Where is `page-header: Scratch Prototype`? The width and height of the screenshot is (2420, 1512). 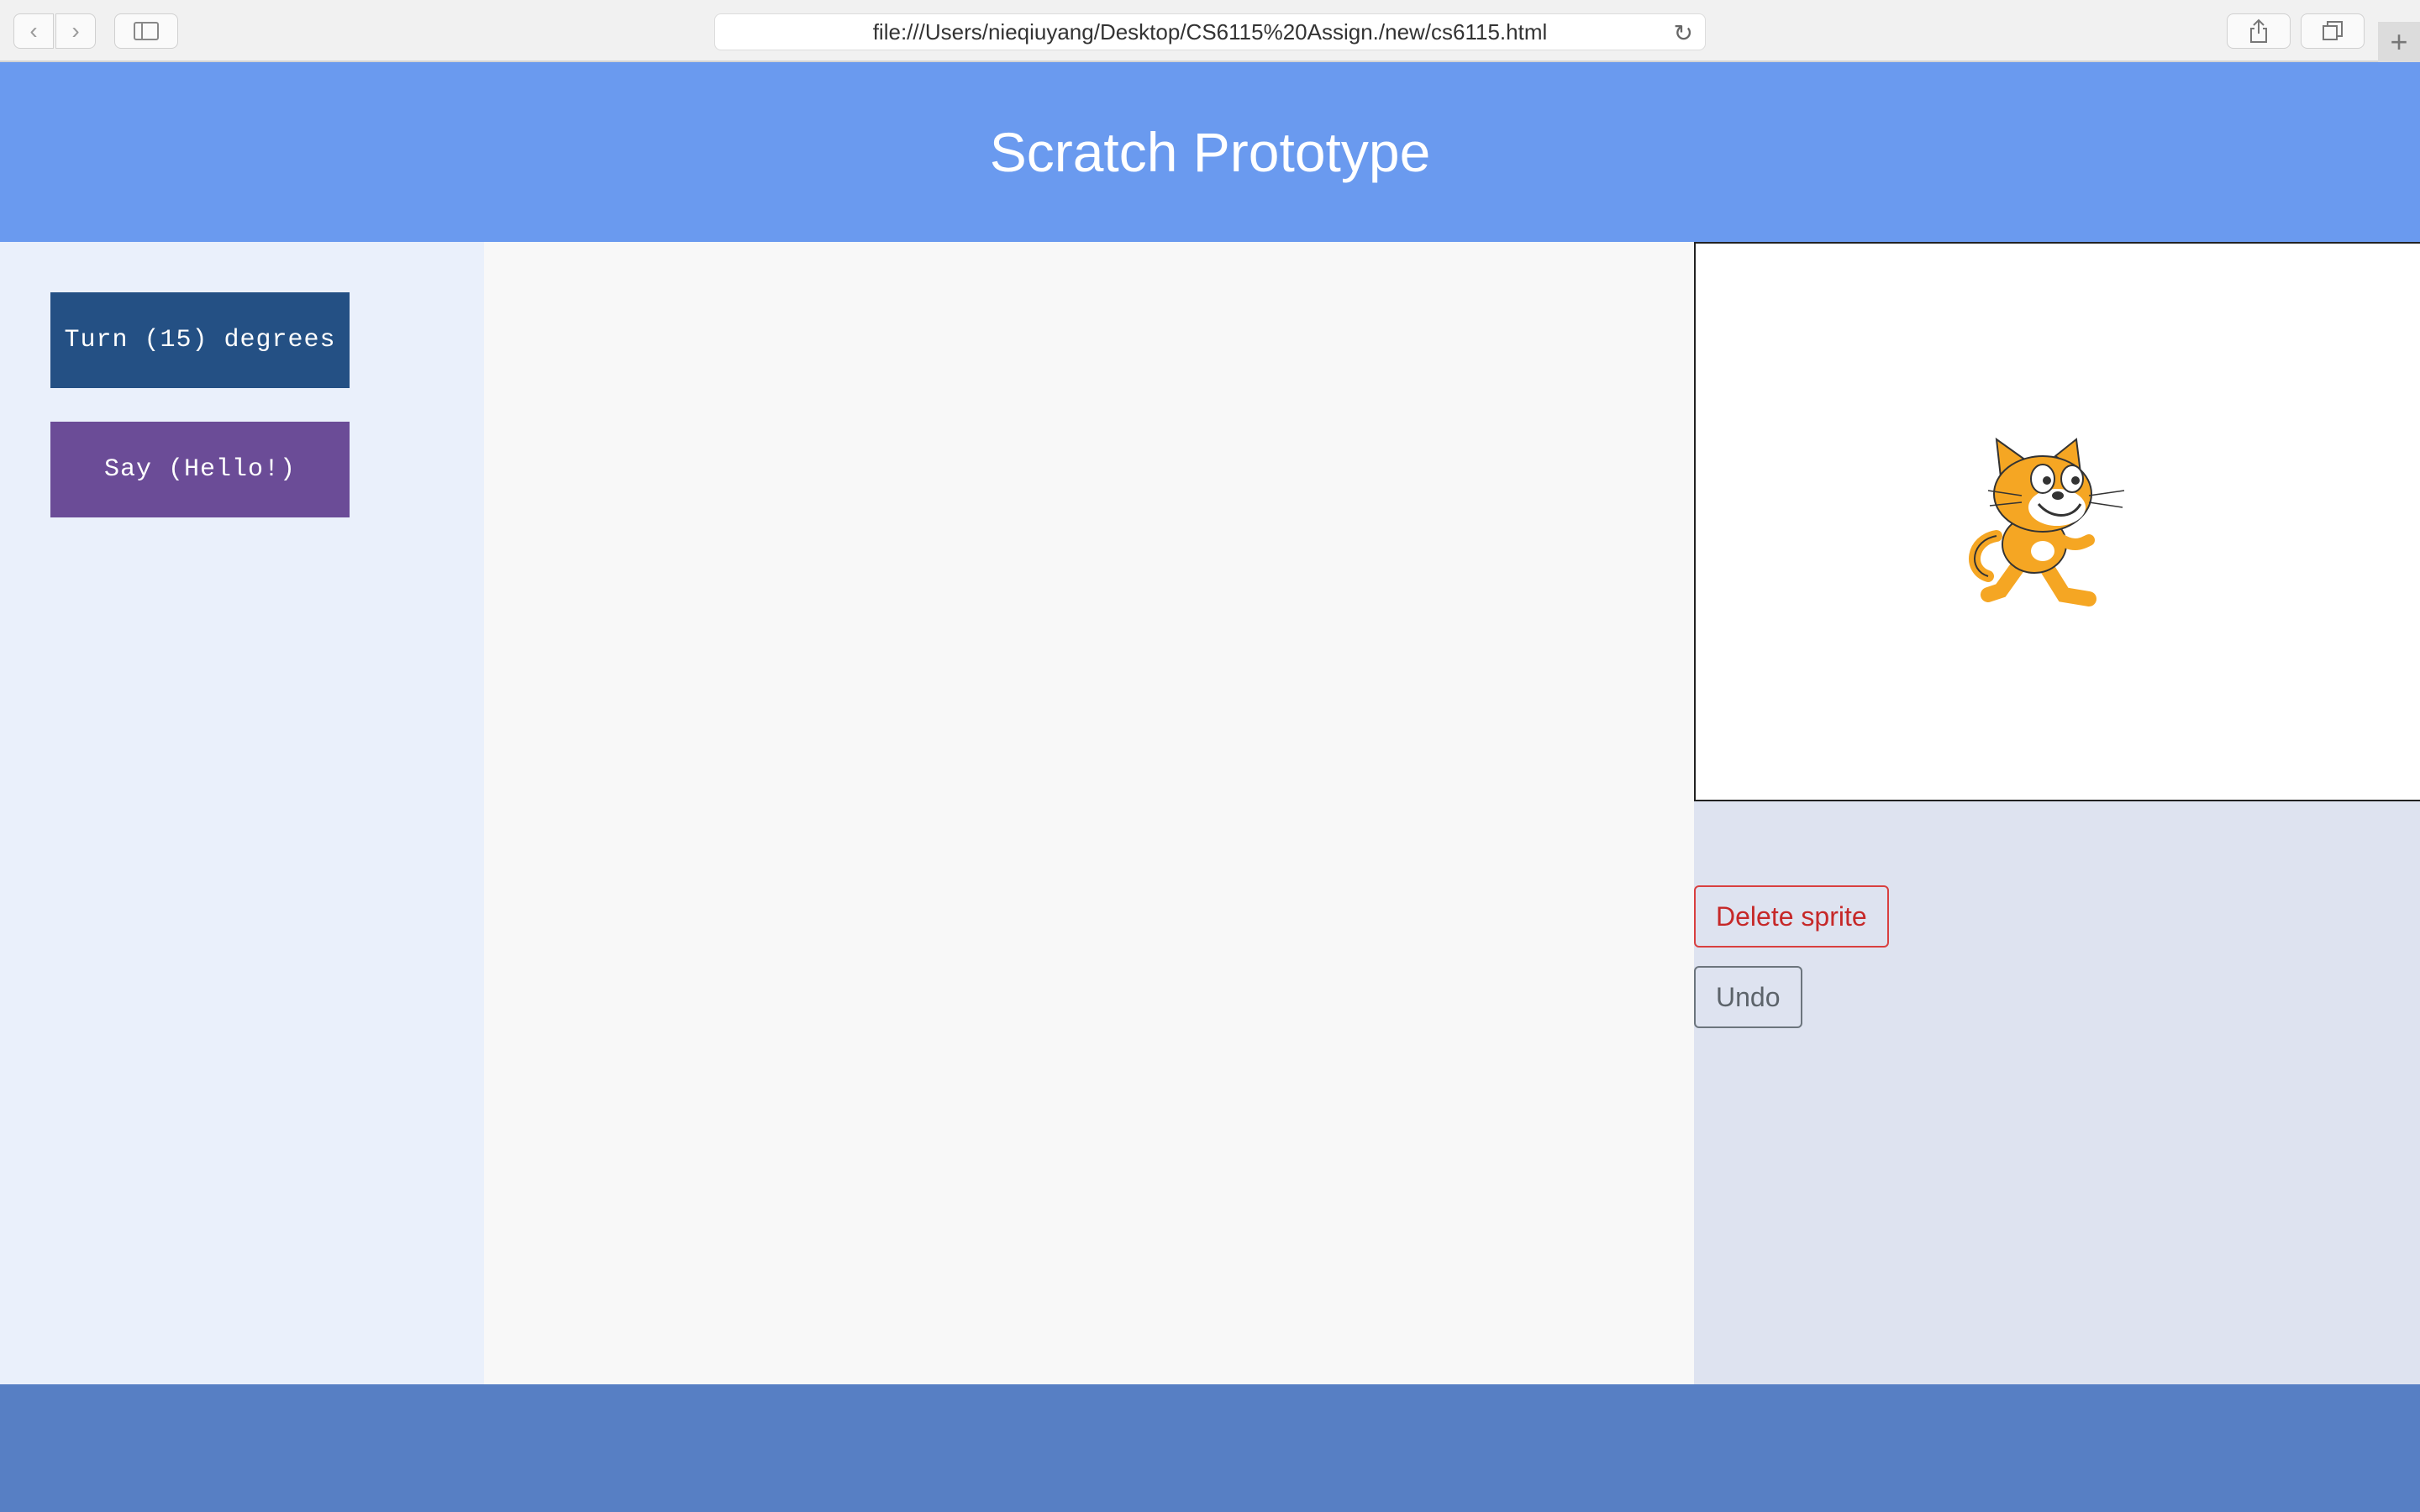 page-header: Scratch Prototype is located at coordinates (1210, 152).